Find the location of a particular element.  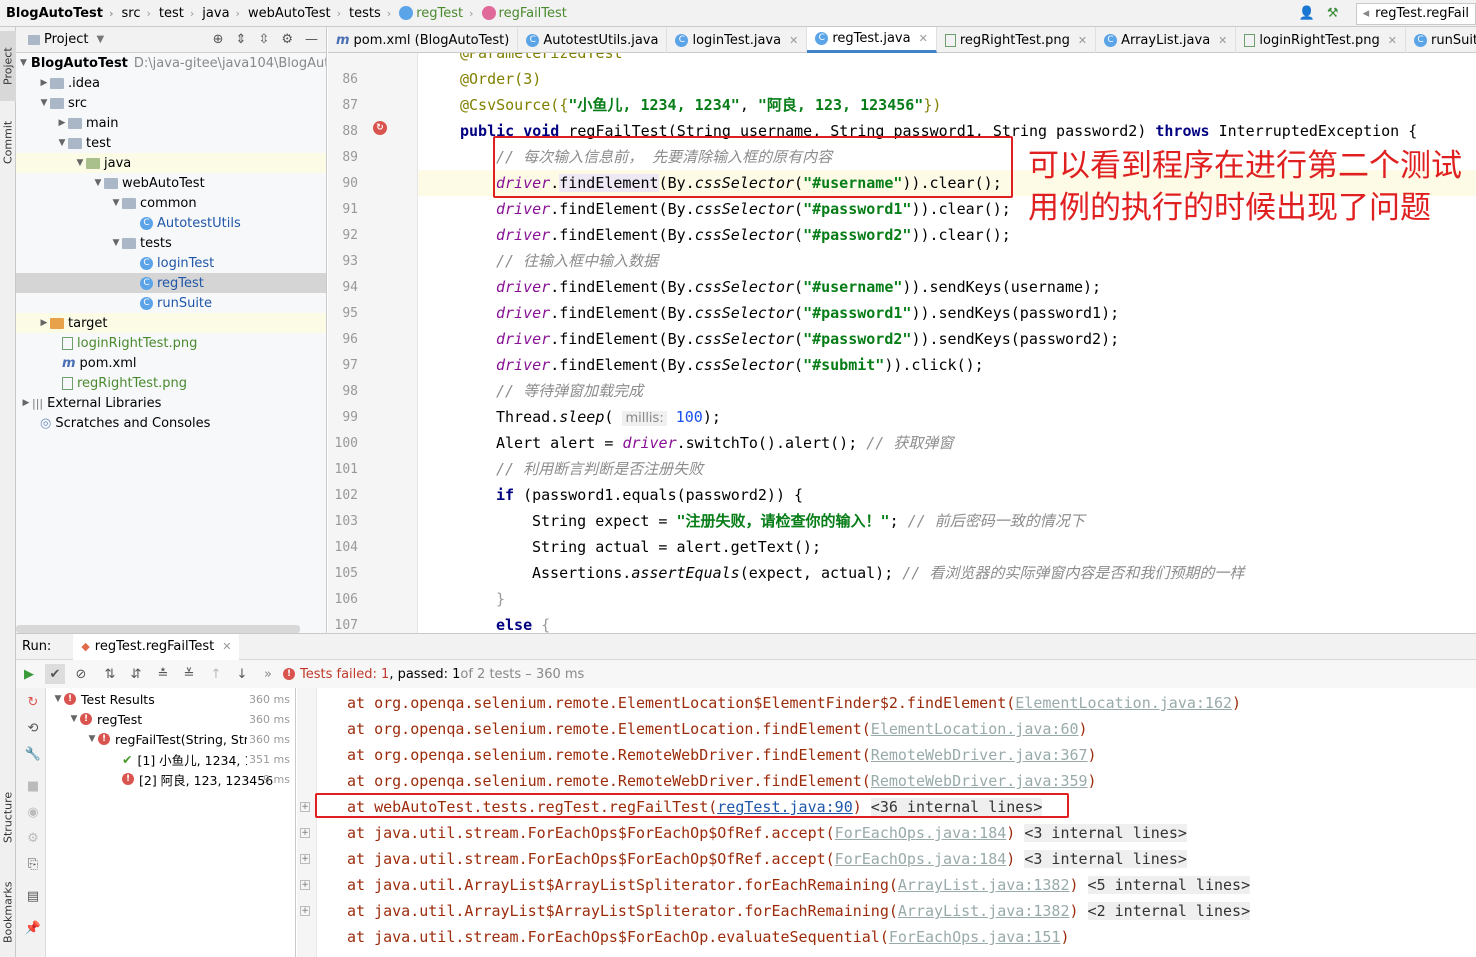

test-result-class: ▼ ! regTest 360 ms is located at coordinates (170, 719).